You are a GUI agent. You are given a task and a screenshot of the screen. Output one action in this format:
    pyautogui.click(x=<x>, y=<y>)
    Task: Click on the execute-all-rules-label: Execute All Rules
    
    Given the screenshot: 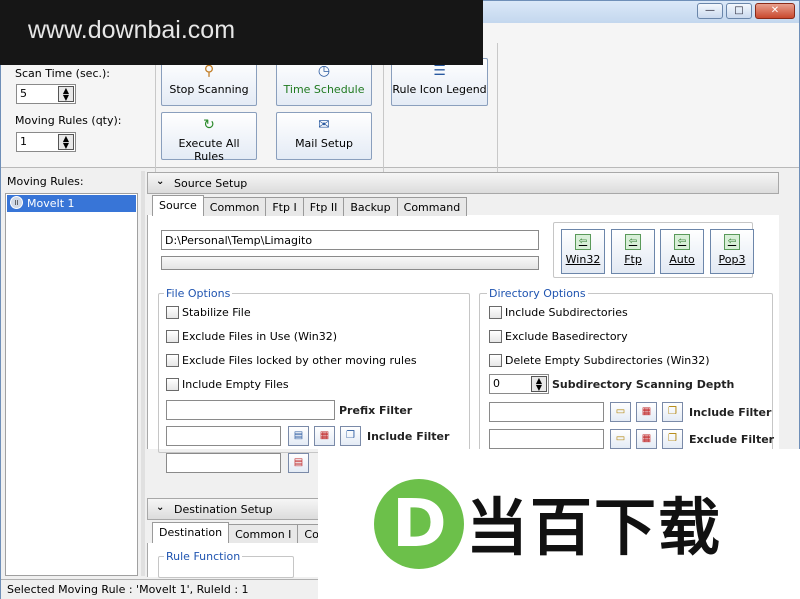 What is the action you would take?
    pyautogui.click(x=209, y=150)
    